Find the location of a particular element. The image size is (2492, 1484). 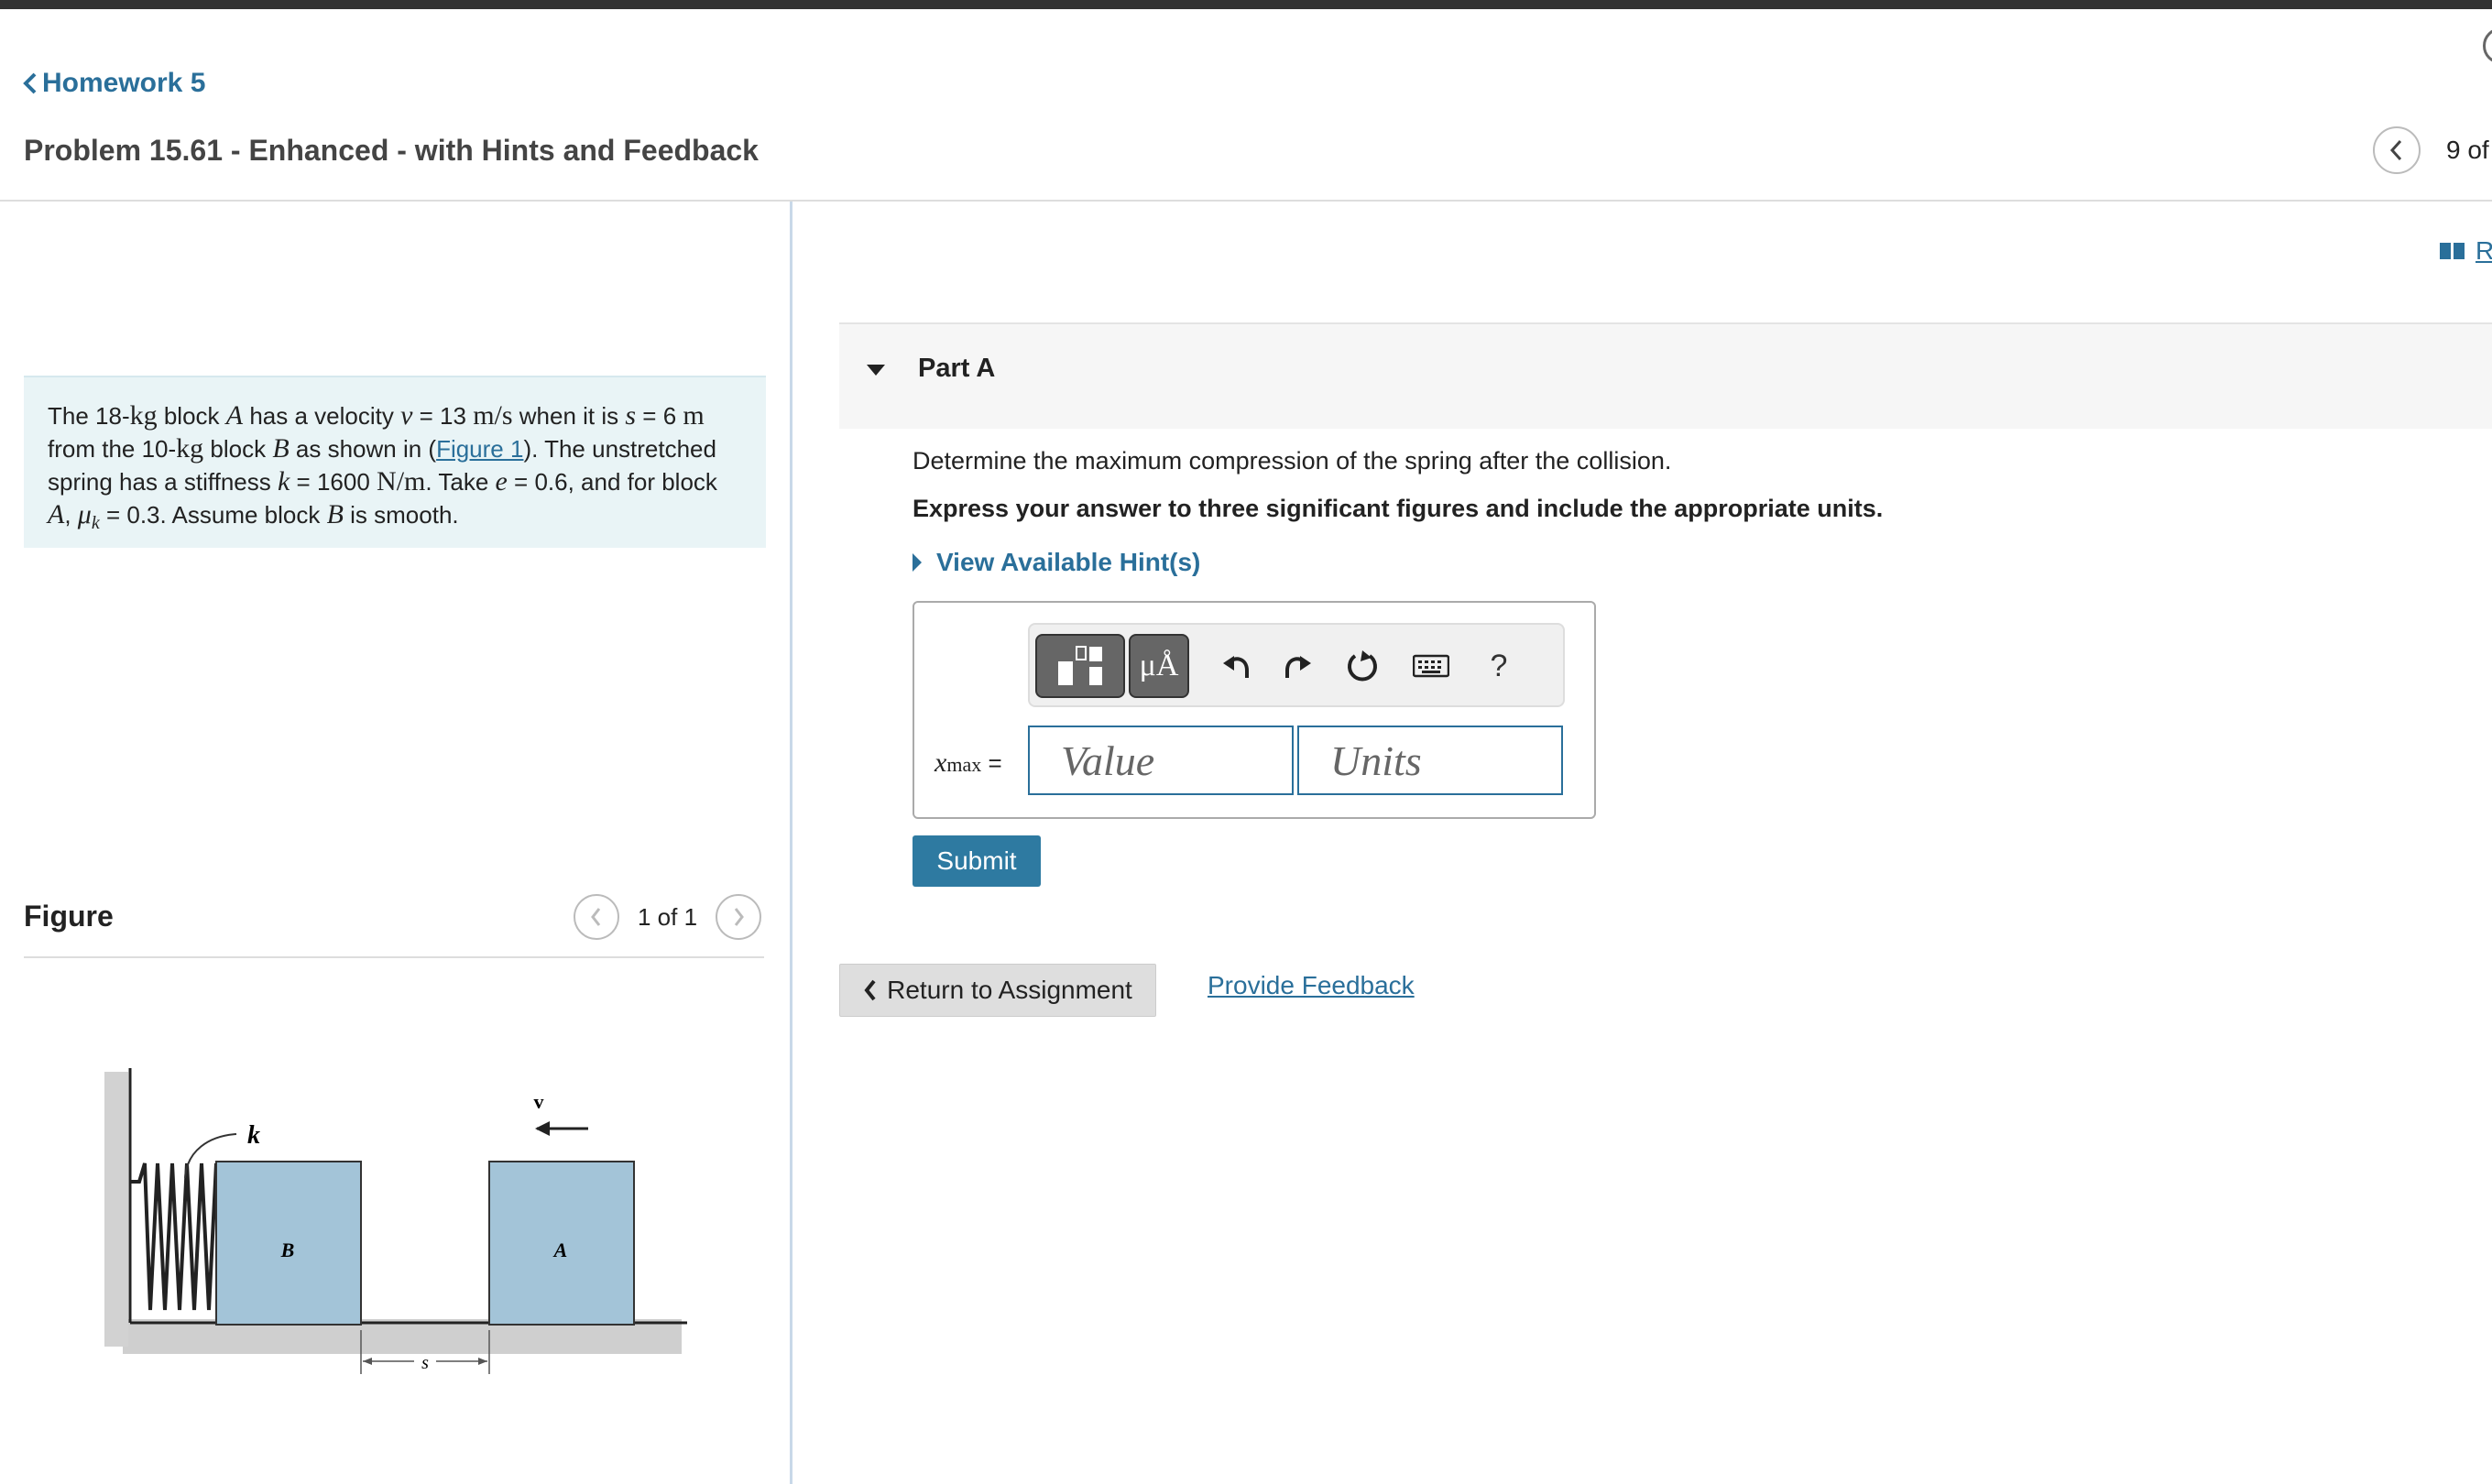

chevron-right-icon is located at coordinates (739, 917).